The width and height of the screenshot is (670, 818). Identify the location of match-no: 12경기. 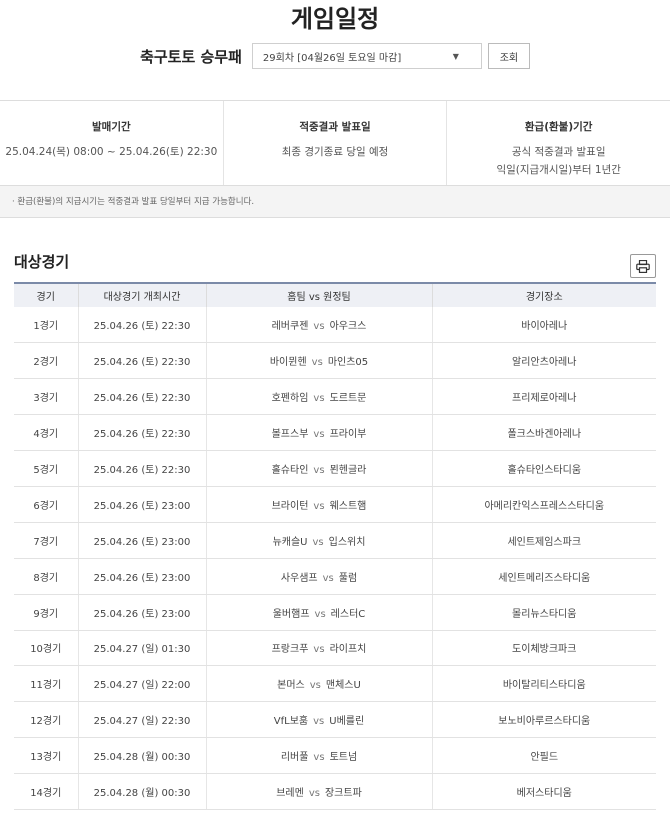
(46, 720).